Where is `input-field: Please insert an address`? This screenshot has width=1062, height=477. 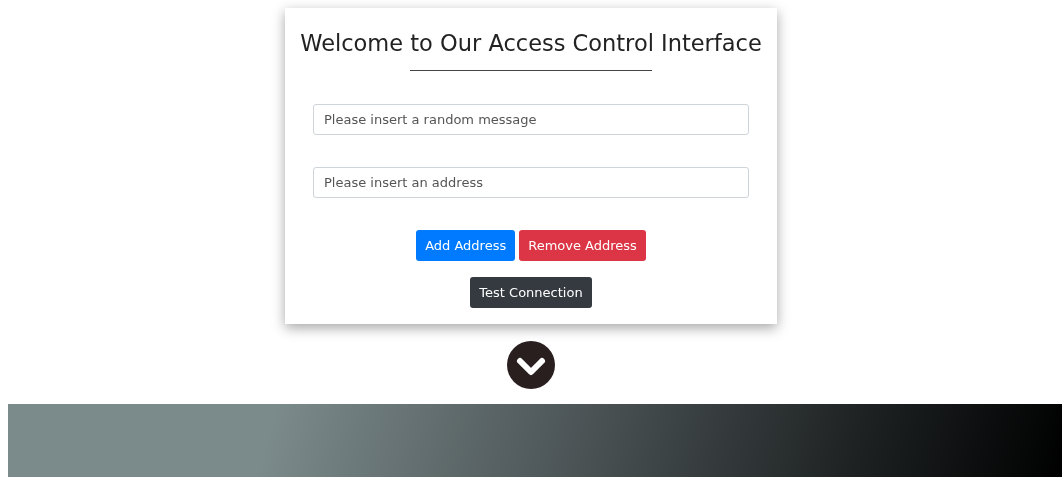 input-field: Please insert an address is located at coordinates (531, 182).